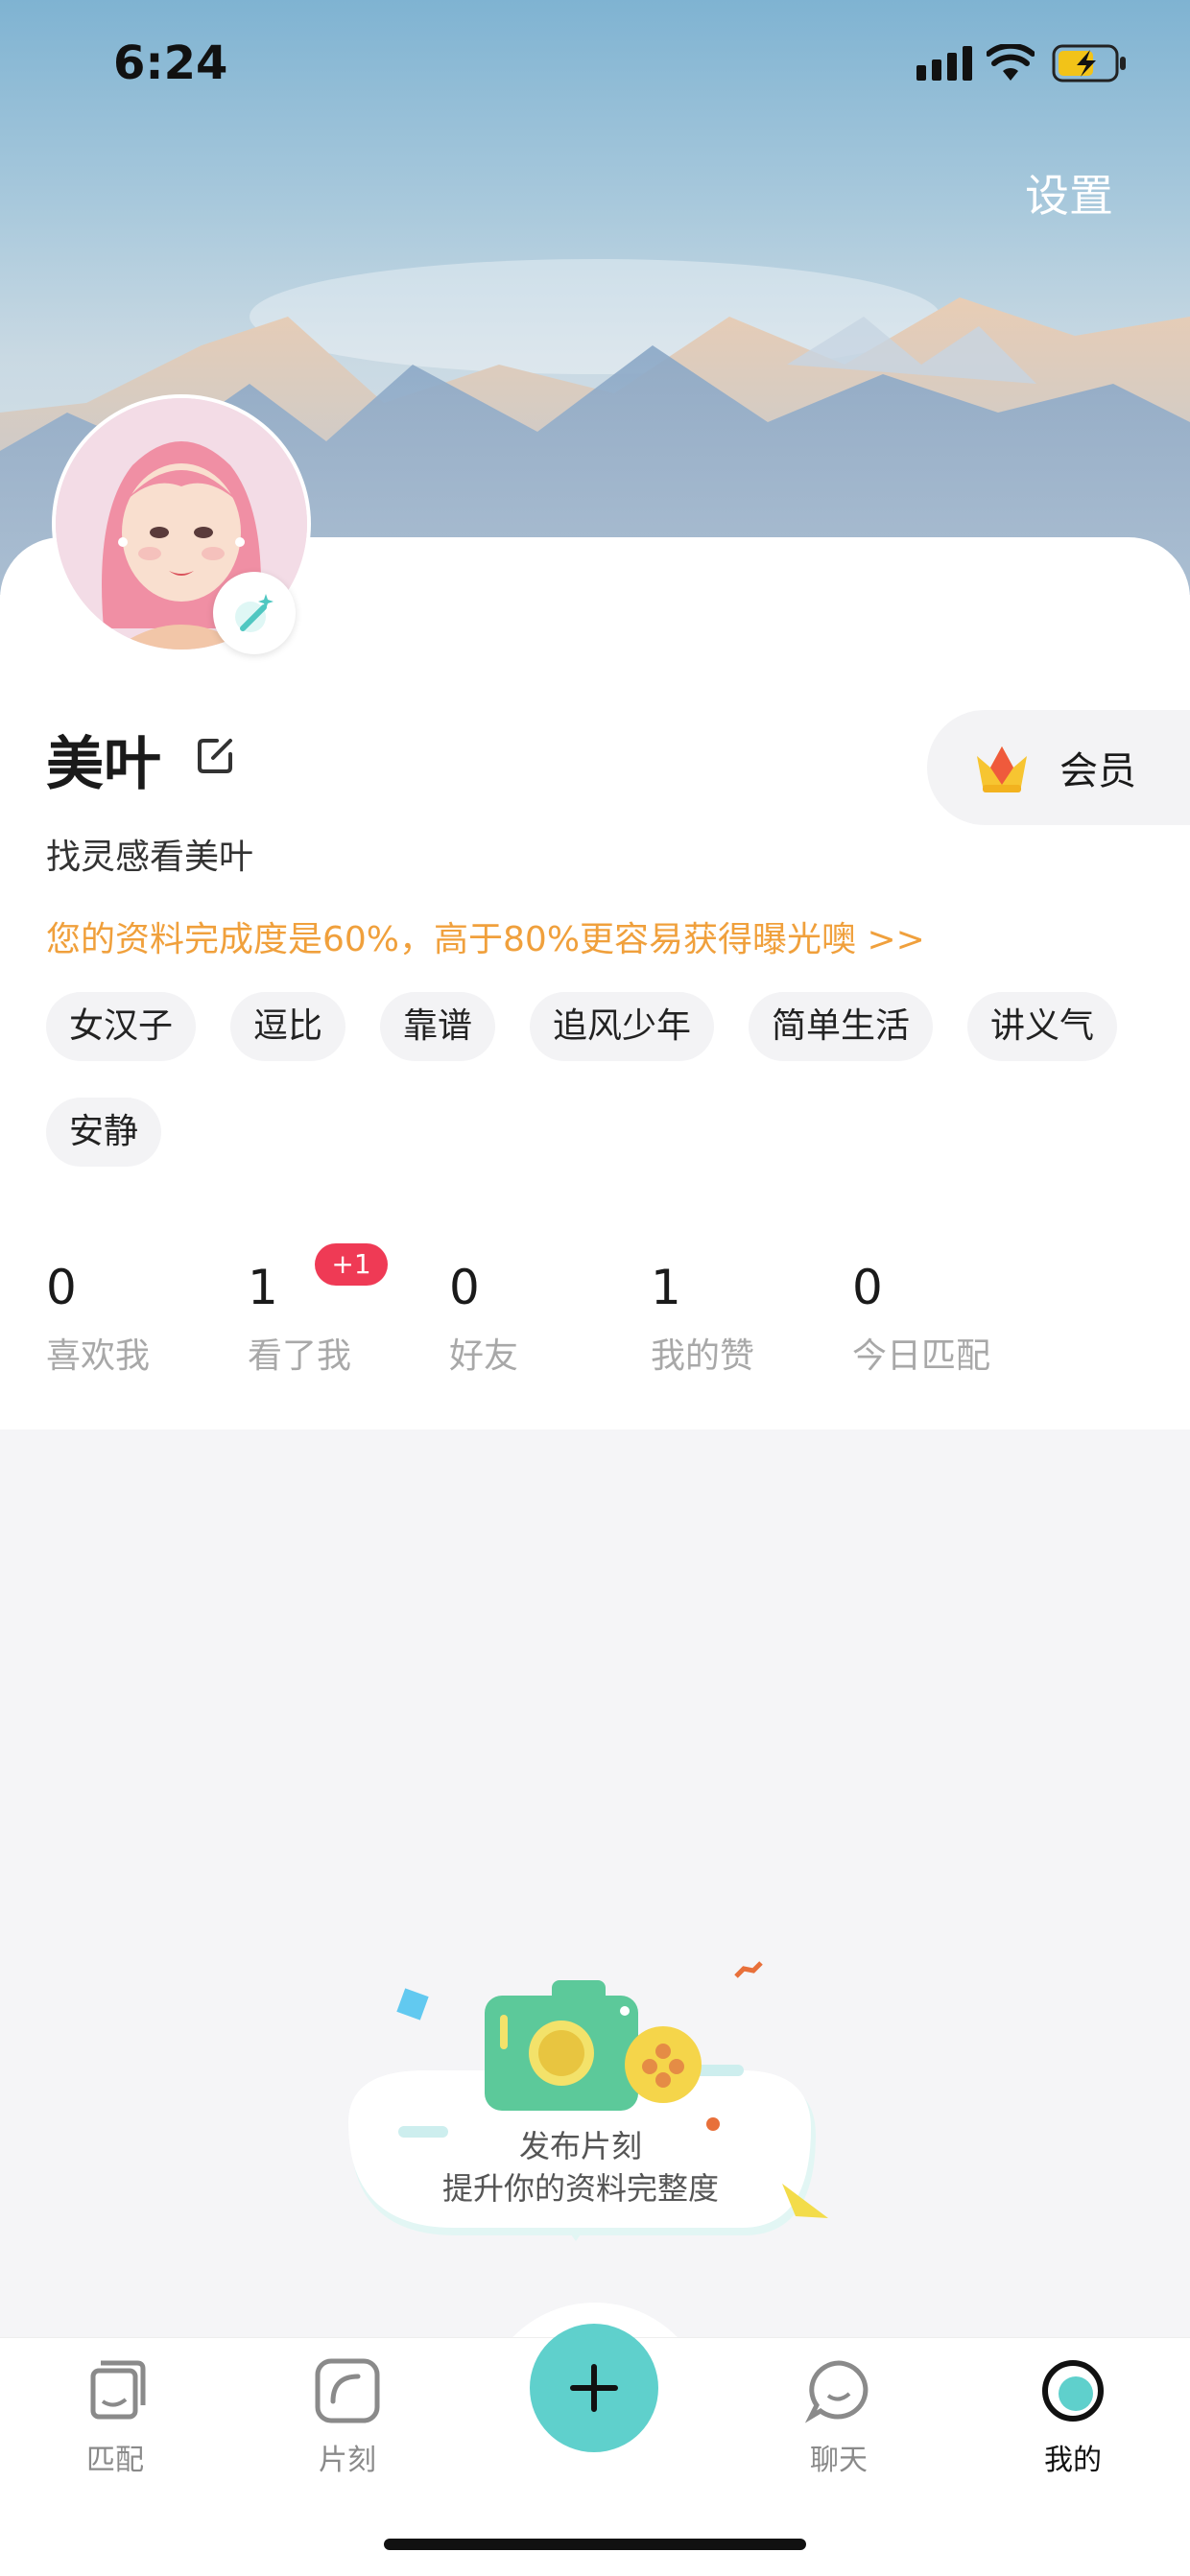 This screenshot has width=1190, height=2576. What do you see at coordinates (922, 1356) in the screenshot?
I see `stat-label: 今日匹配` at bounding box center [922, 1356].